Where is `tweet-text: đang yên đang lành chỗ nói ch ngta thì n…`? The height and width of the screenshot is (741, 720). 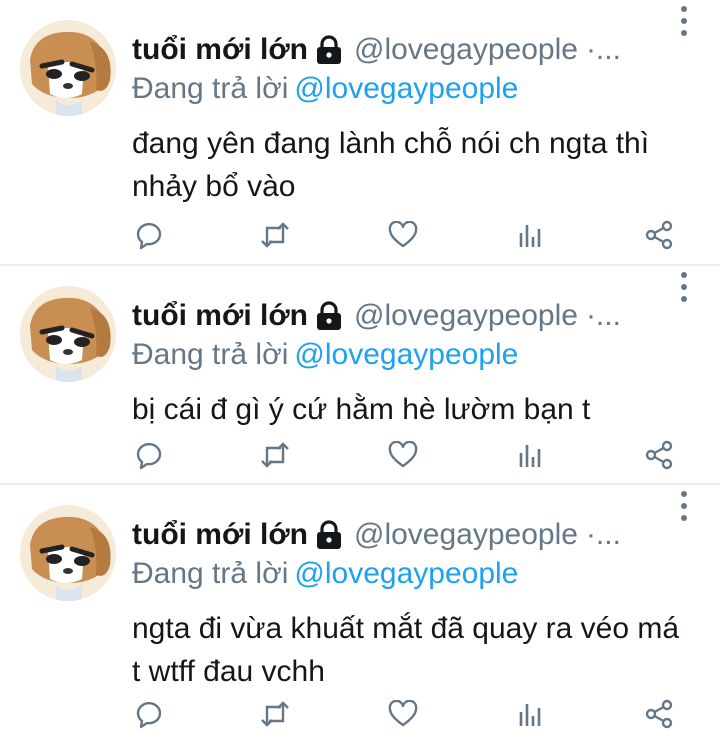 tweet-text: đang yên đang lành chỗ nói ch ngta thì n… is located at coordinates (391, 165).